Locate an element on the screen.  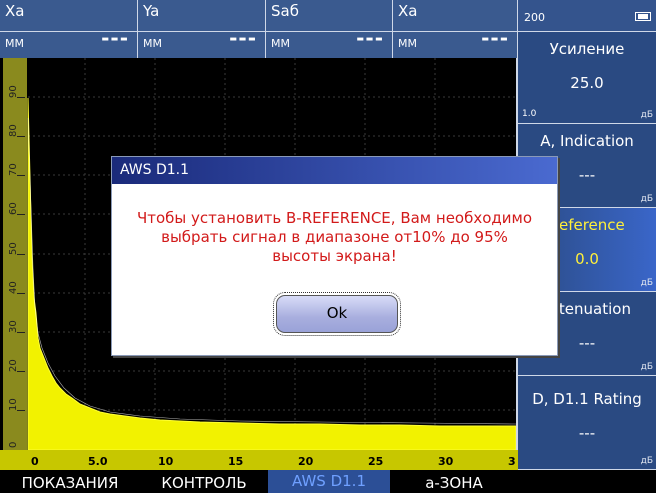
rating-unit: дБ is located at coordinates (646, 461).